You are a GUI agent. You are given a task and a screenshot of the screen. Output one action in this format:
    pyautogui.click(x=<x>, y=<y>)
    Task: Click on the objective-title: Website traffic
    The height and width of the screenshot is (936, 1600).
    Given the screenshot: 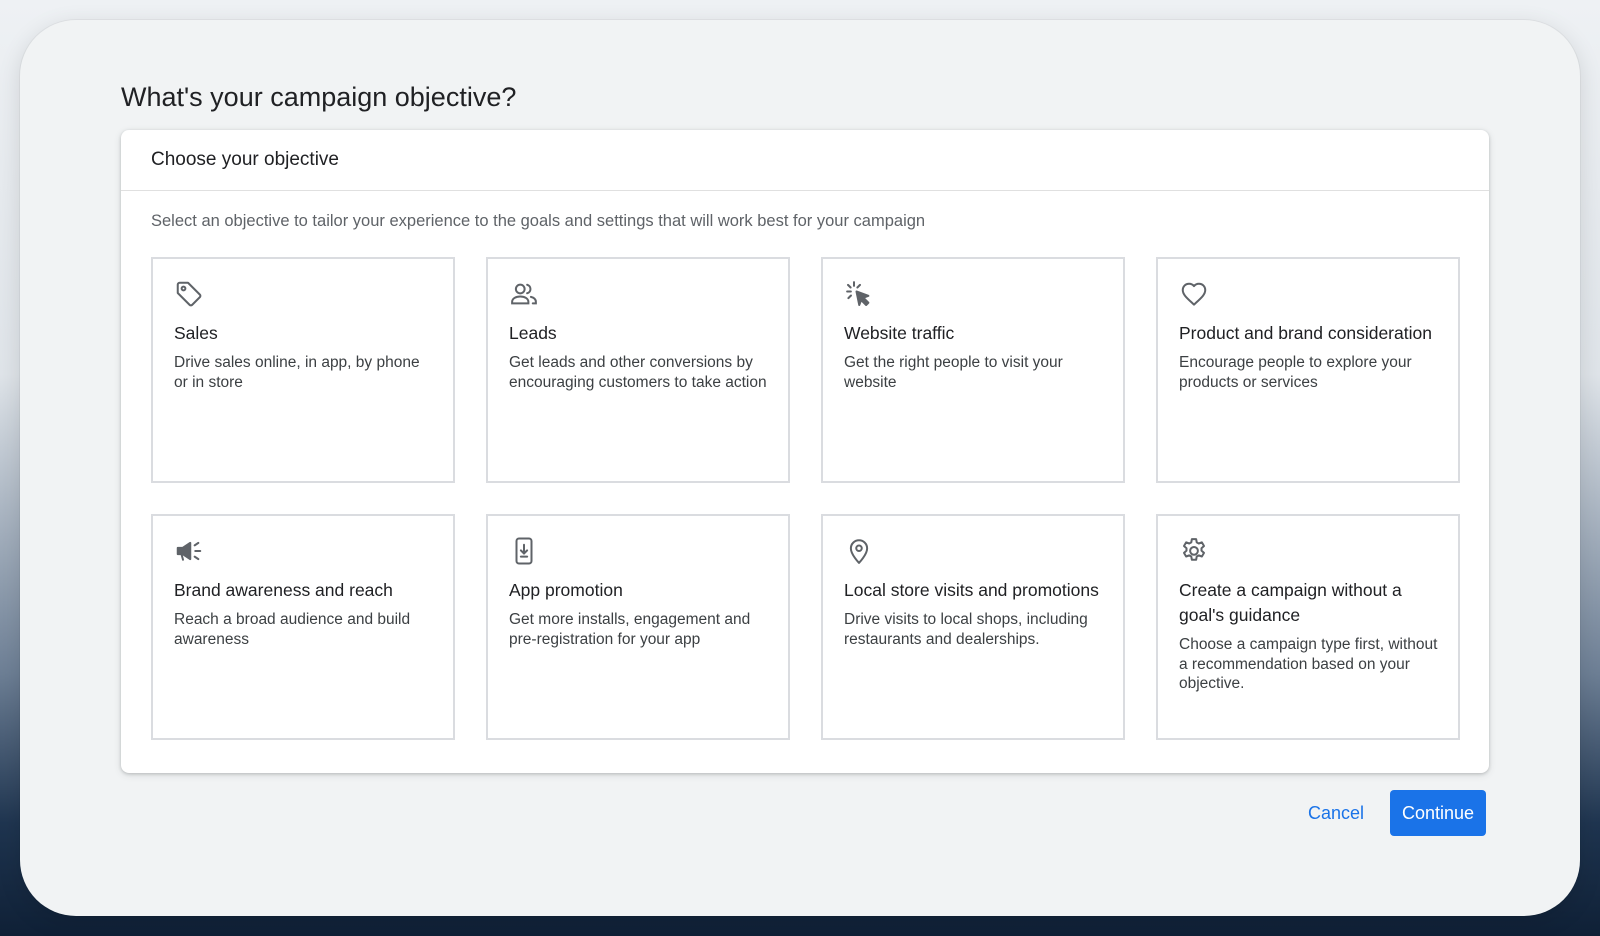 What is the action you would take?
    pyautogui.click(x=899, y=333)
    